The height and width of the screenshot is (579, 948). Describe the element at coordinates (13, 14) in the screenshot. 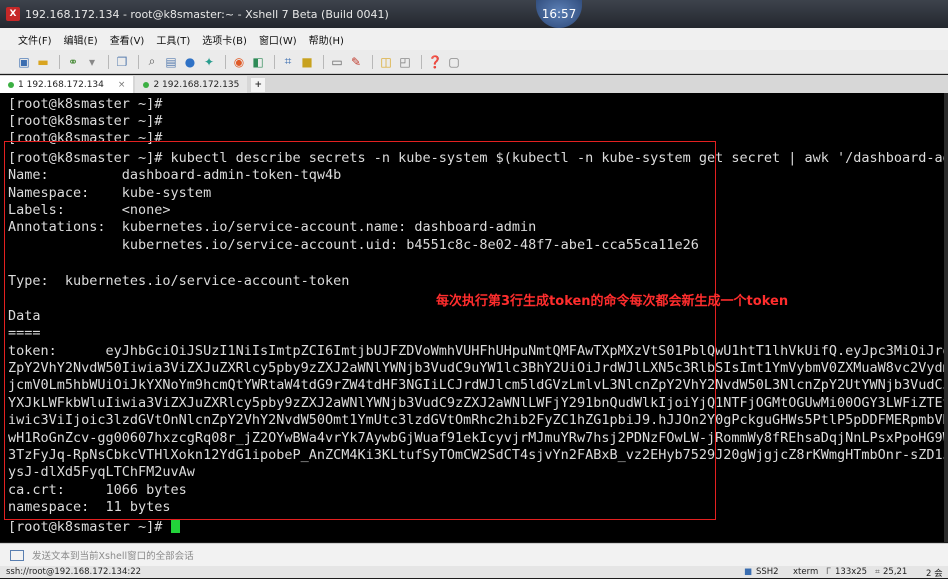

I see `xshell-app-icon: X` at that location.